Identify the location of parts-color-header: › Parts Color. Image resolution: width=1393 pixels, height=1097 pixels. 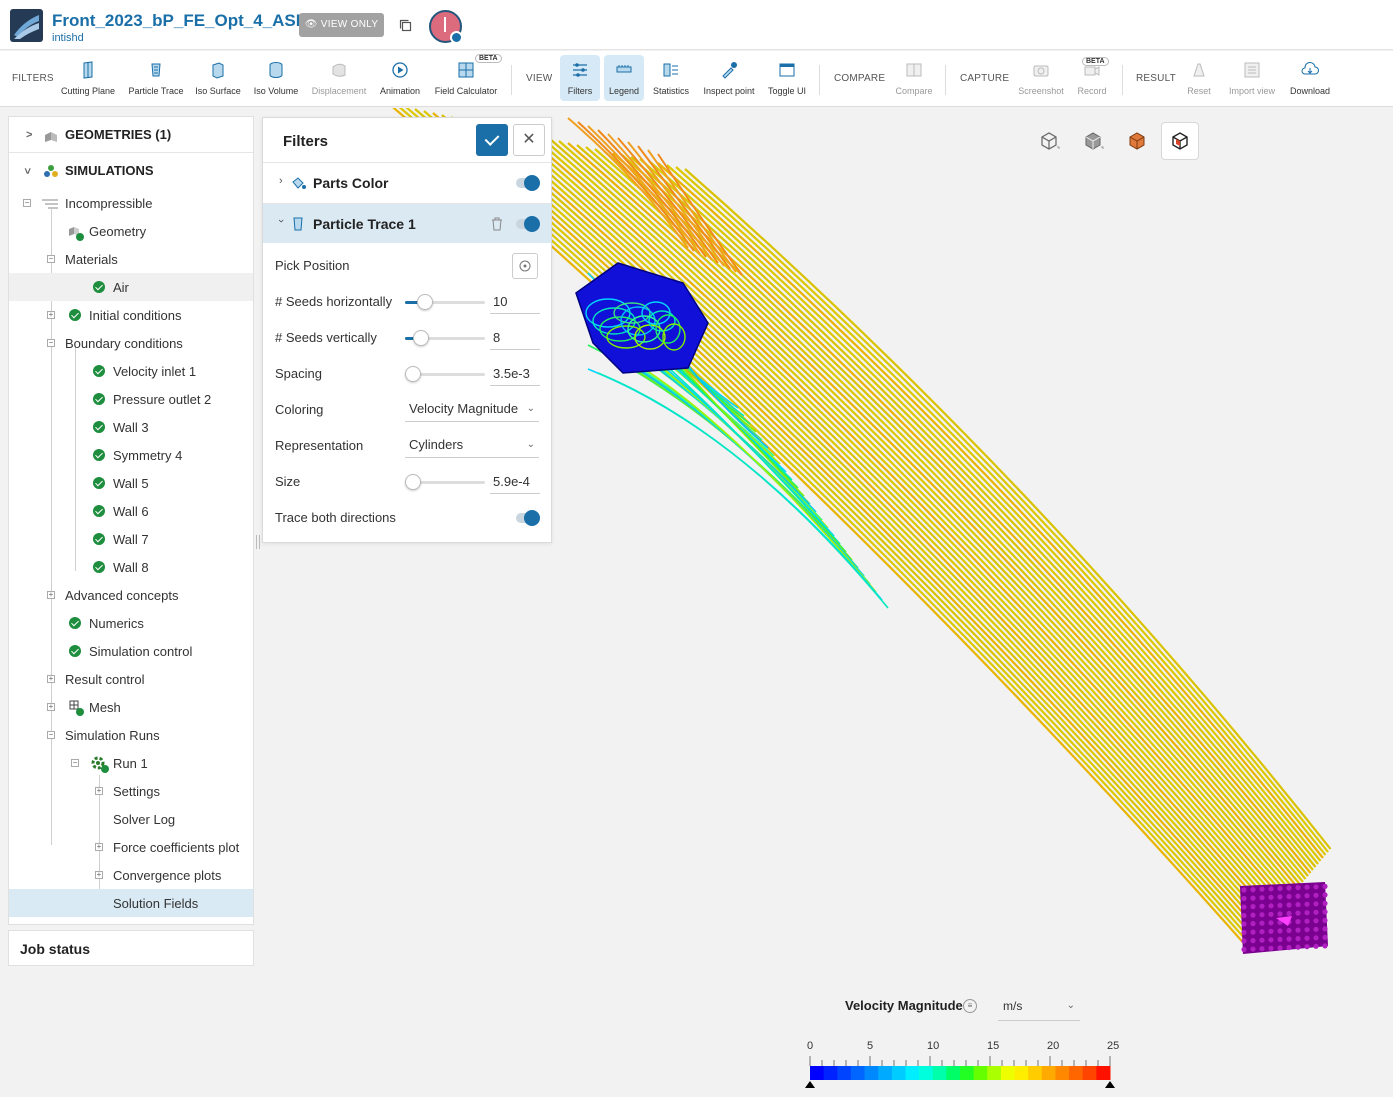
(407, 182).